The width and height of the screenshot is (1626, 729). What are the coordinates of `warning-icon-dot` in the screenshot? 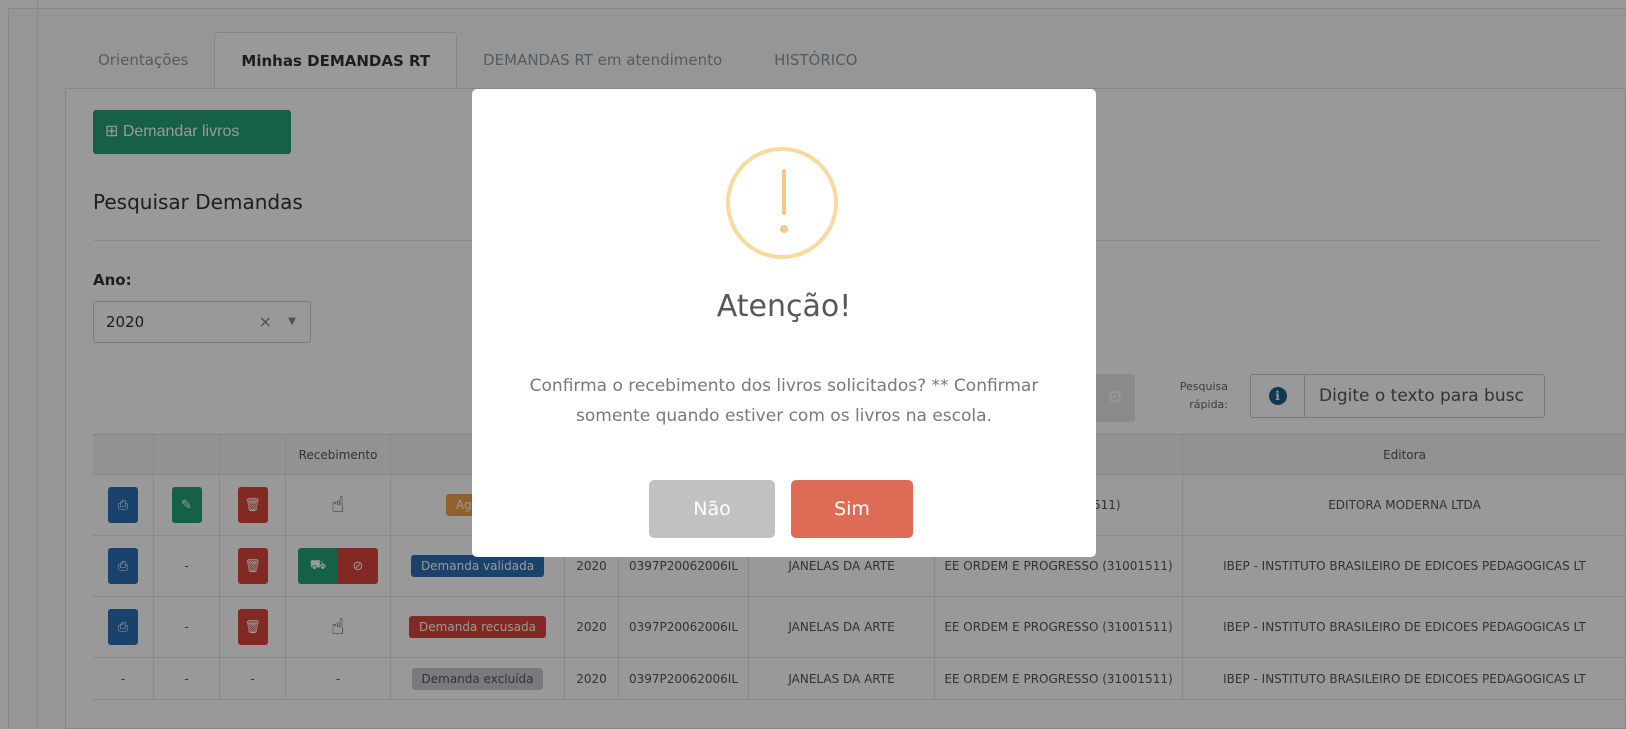 It's located at (784, 229).